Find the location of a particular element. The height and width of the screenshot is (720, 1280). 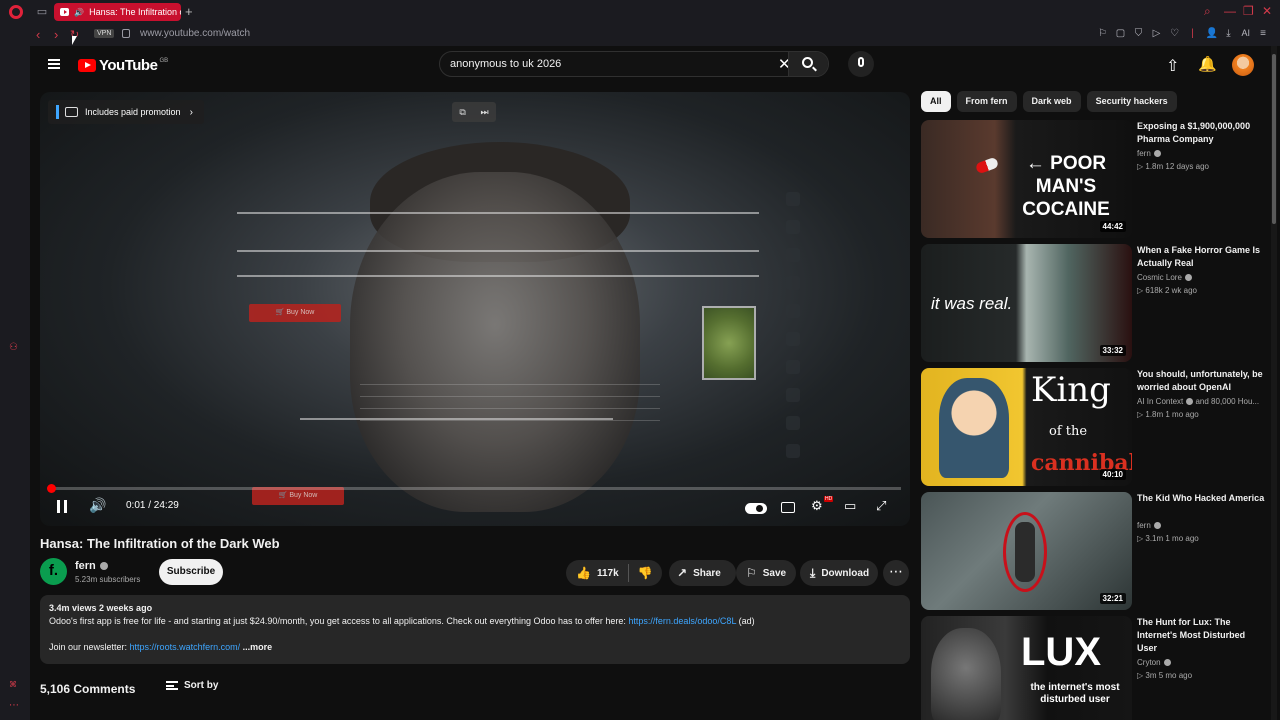

search-box: anonymous to uk 2026 ✕ is located at coordinates (634, 64).